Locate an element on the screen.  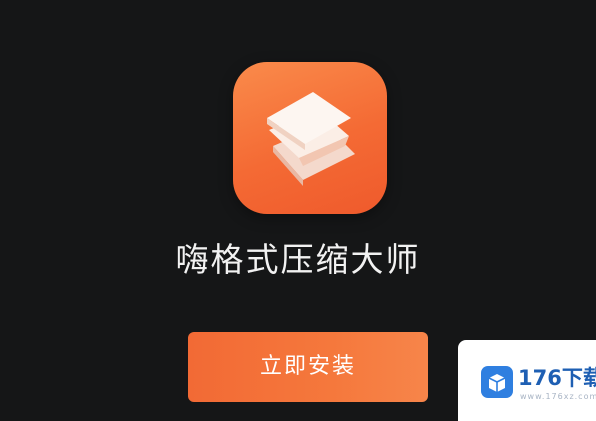
app-icon is located at coordinates (310, 138).